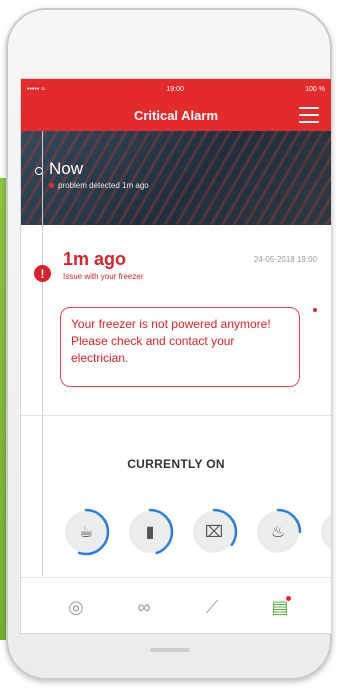 The width and height of the screenshot is (340, 688). What do you see at coordinates (36, 89) in the screenshot?
I see `signal-indicator: ••••• ≈` at bounding box center [36, 89].